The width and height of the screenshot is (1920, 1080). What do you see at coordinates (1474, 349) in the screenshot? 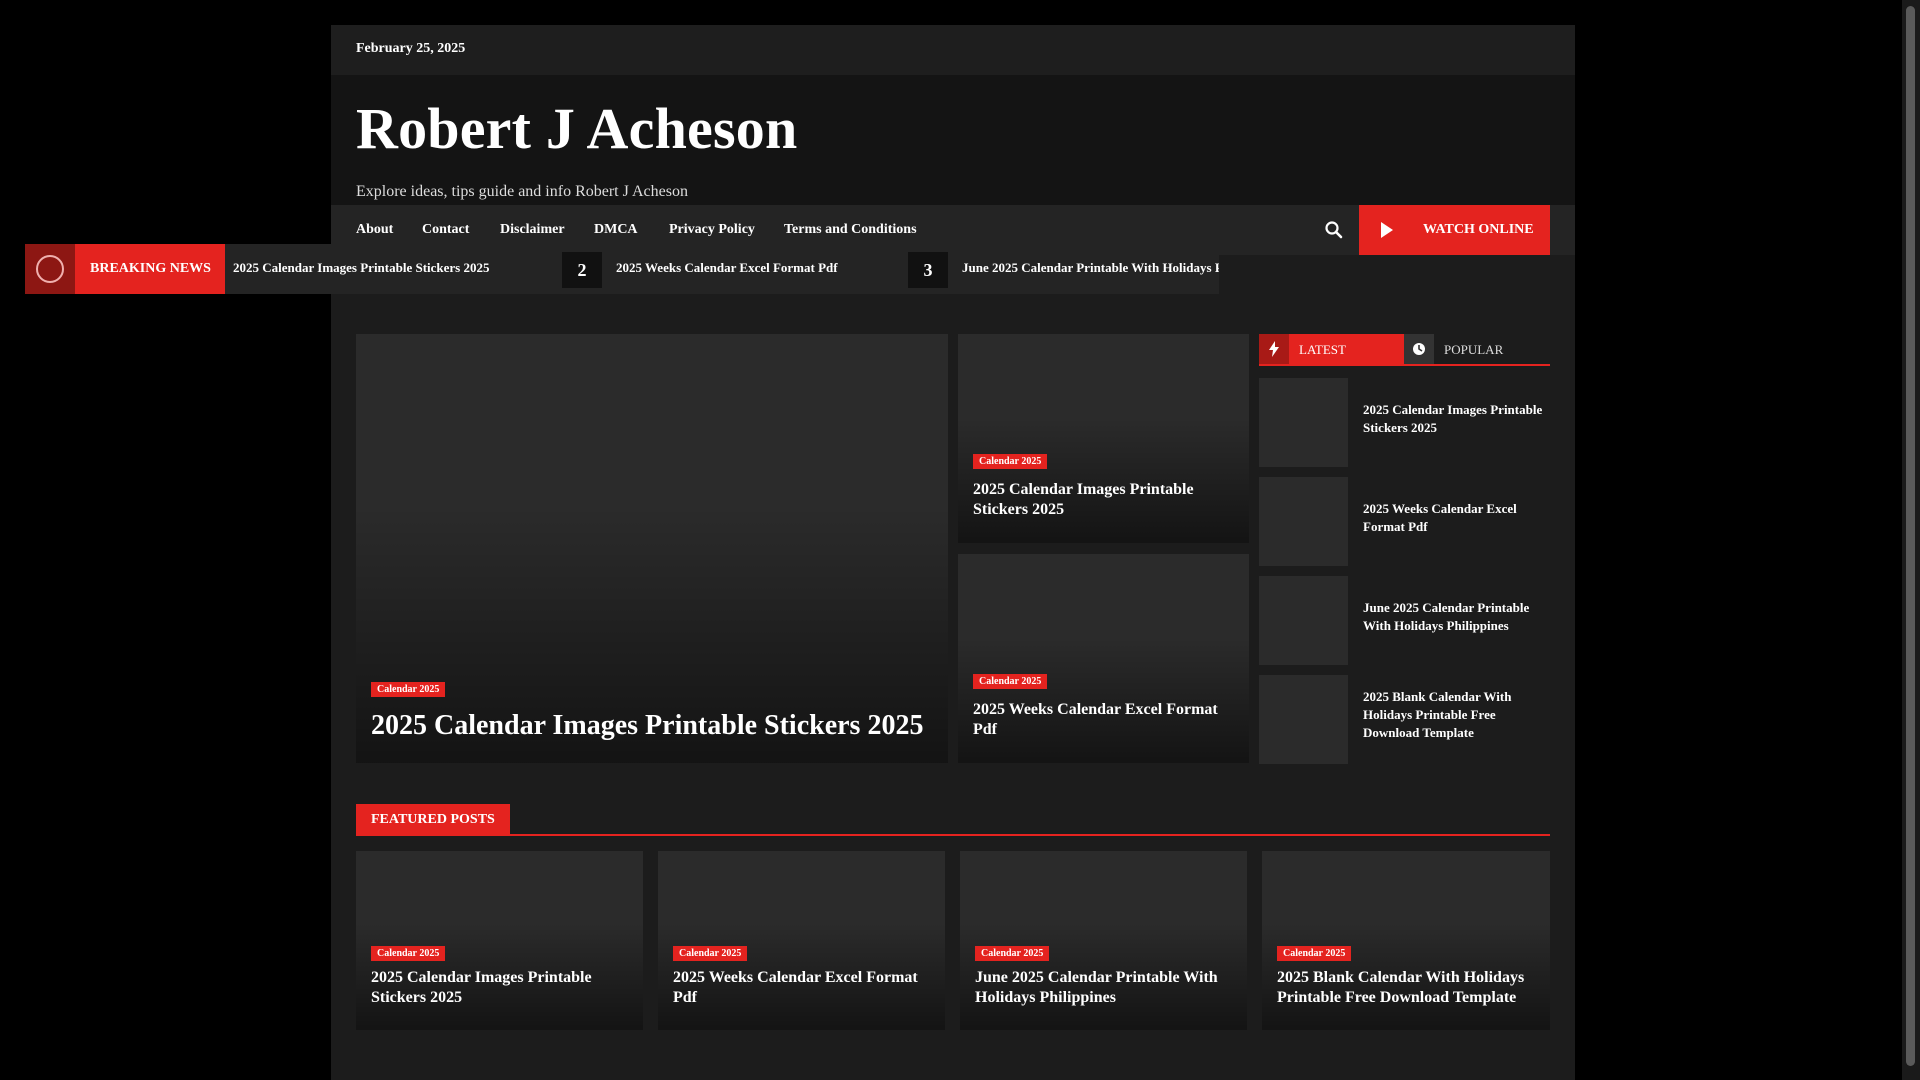
I see `tab-popular-label: POPULAR` at bounding box center [1474, 349].